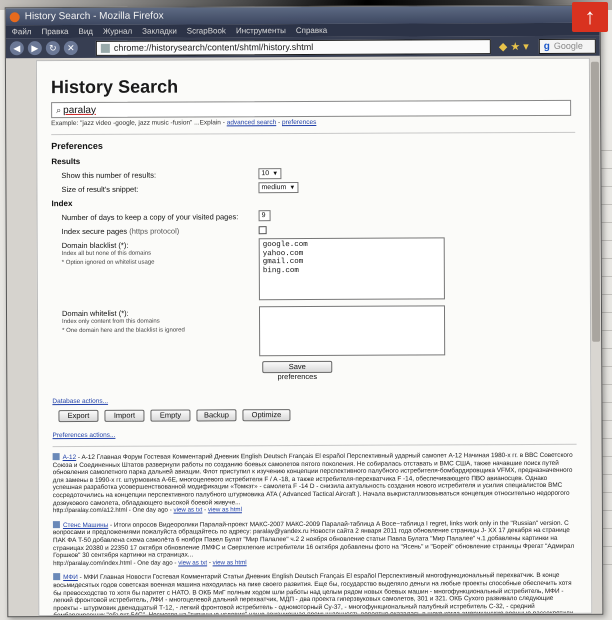 The height and width of the screenshot is (620, 612). Describe the element at coordinates (297, 370) in the screenshot. I see `save-preferences-button: Save preferences` at that location.